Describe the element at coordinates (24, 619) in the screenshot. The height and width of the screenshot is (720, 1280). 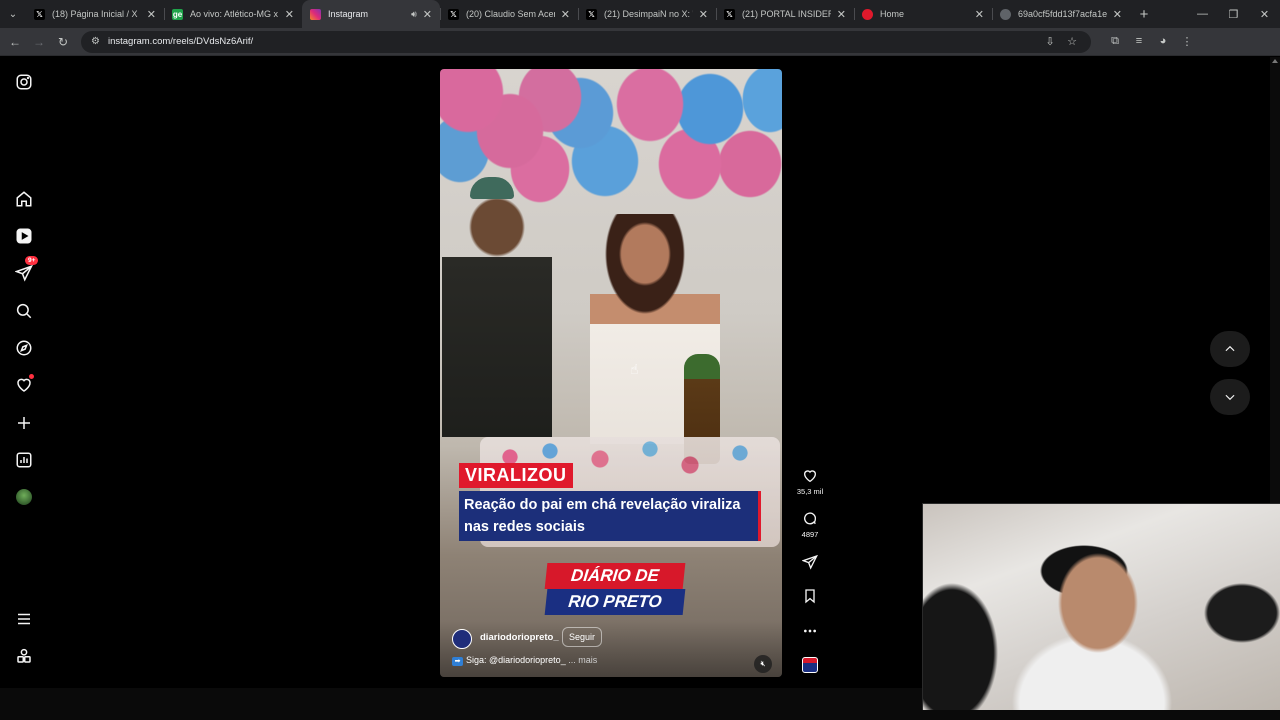
I see `menu-icon` at that location.